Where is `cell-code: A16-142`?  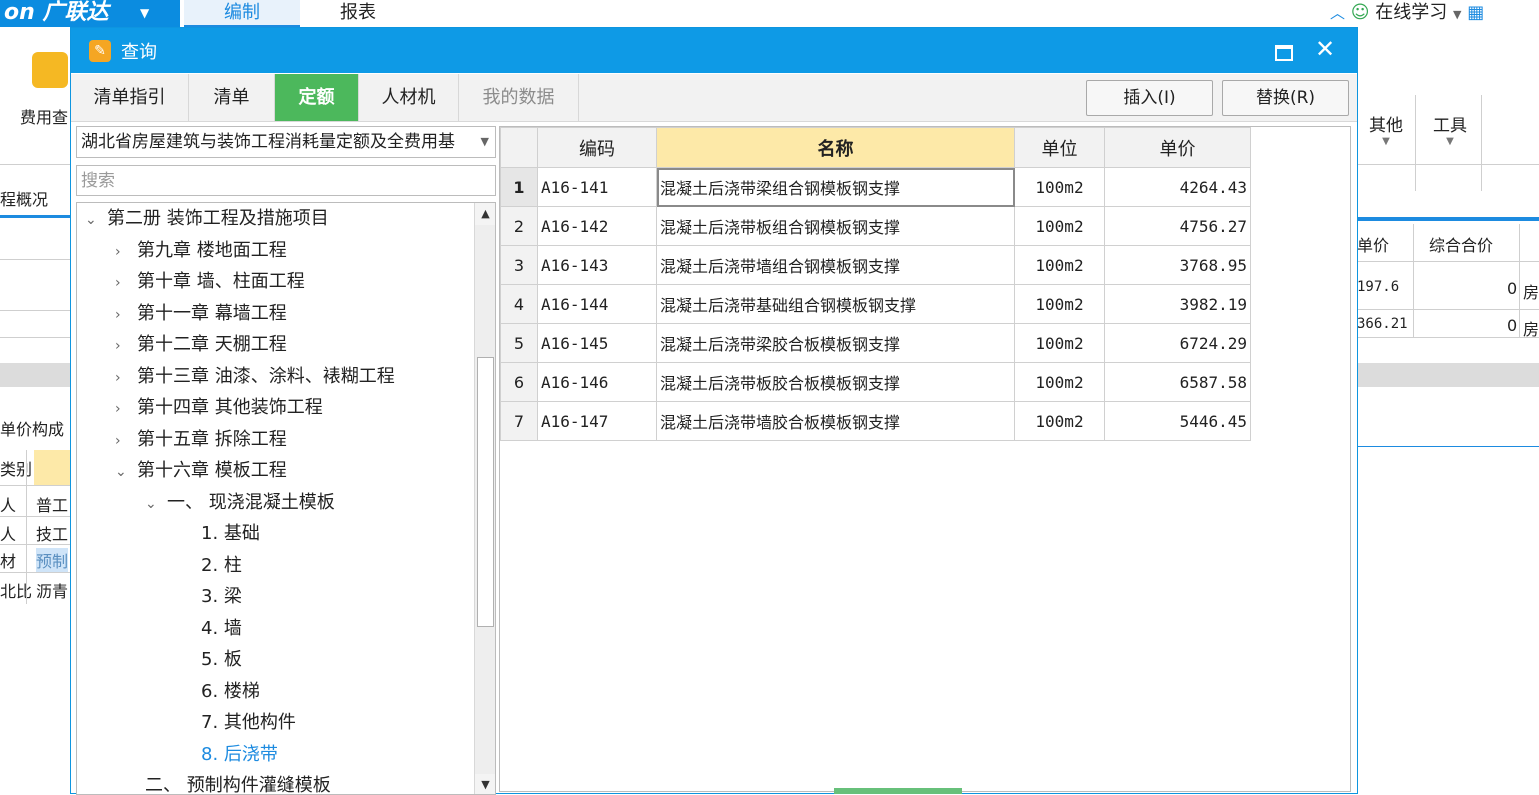
cell-code: A16-142 is located at coordinates (597, 226).